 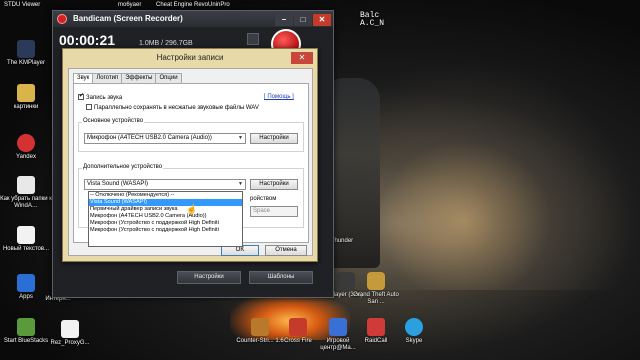 I want to click on hotkey-field: Space, so click(x=274, y=211).